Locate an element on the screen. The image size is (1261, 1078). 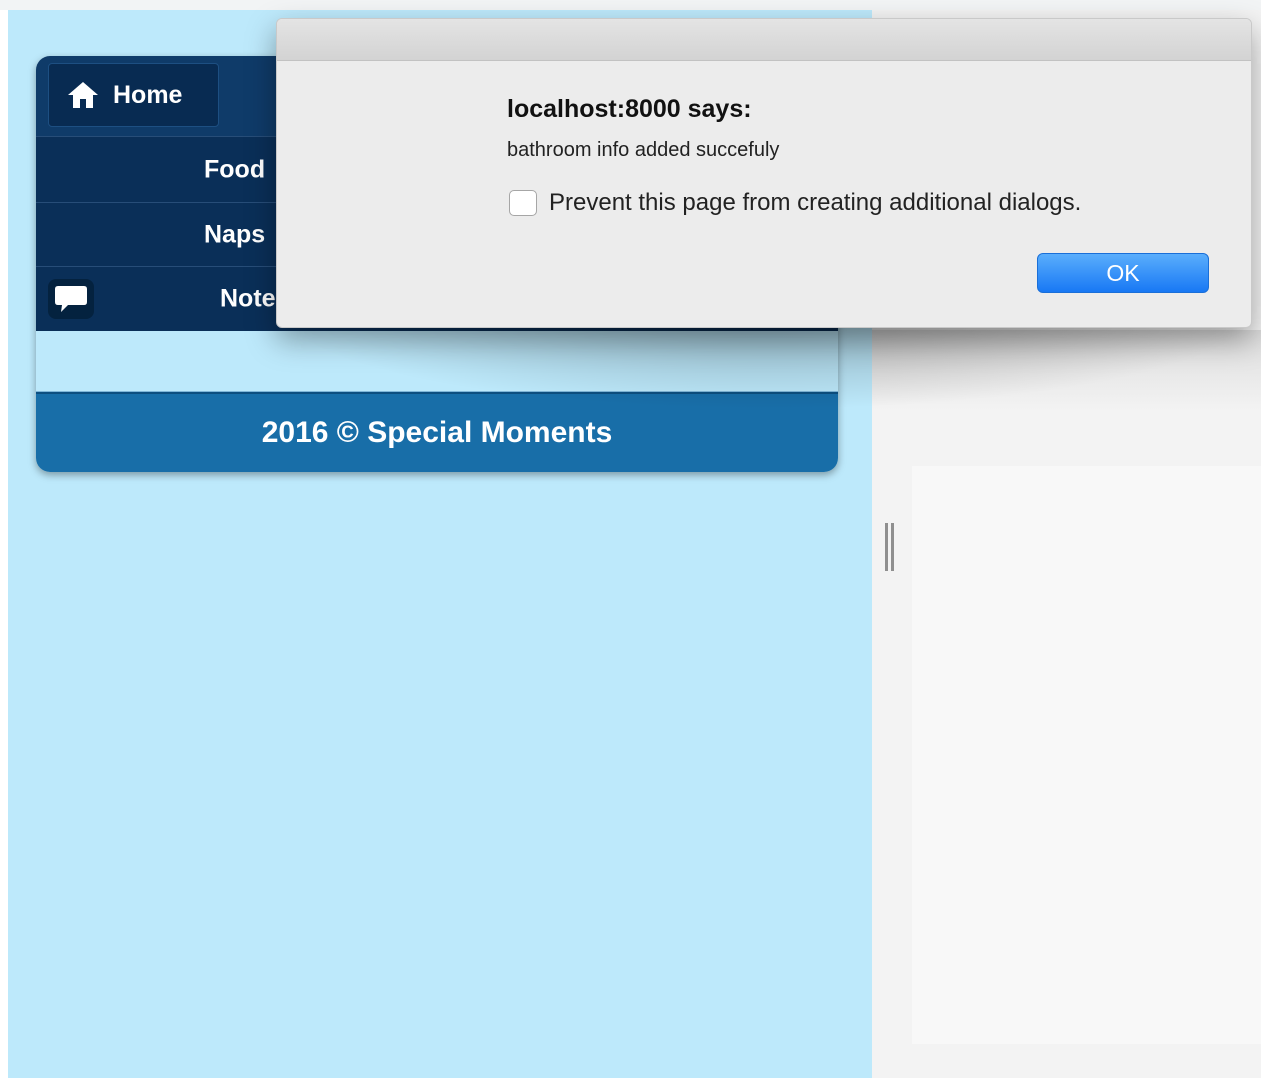
home-button: Home is located at coordinates (133, 95).